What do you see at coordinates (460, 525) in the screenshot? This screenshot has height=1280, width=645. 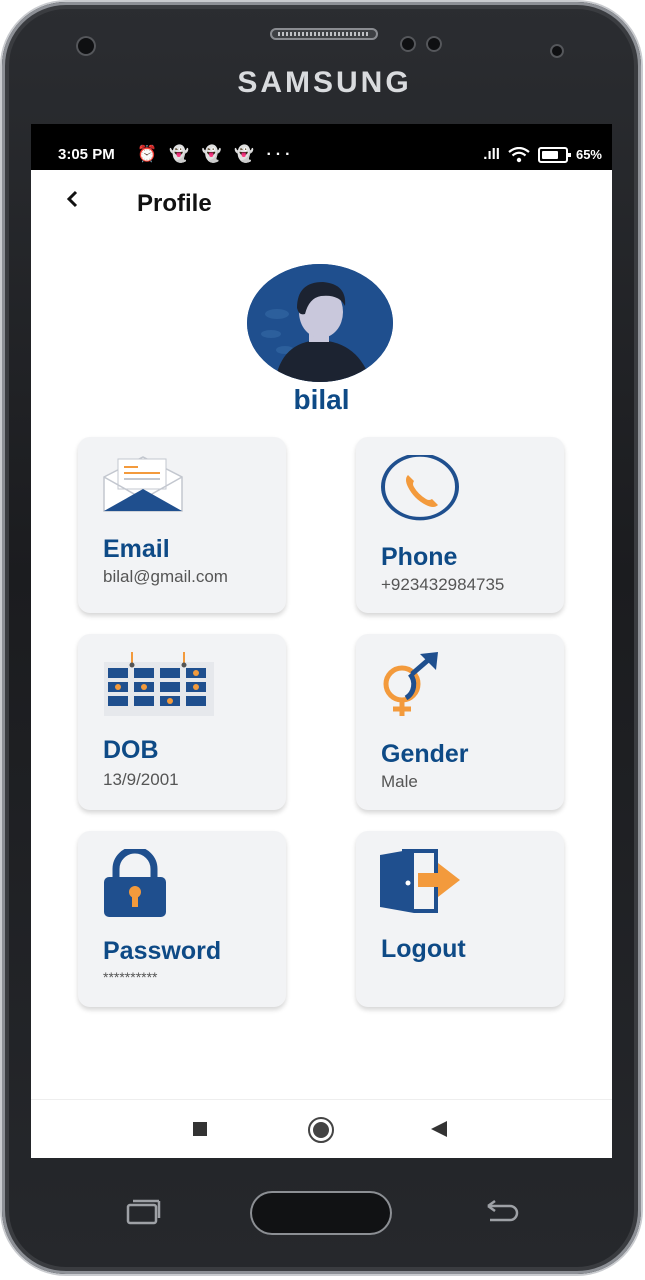 I see `phone-card: Phone +923432984735` at bounding box center [460, 525].